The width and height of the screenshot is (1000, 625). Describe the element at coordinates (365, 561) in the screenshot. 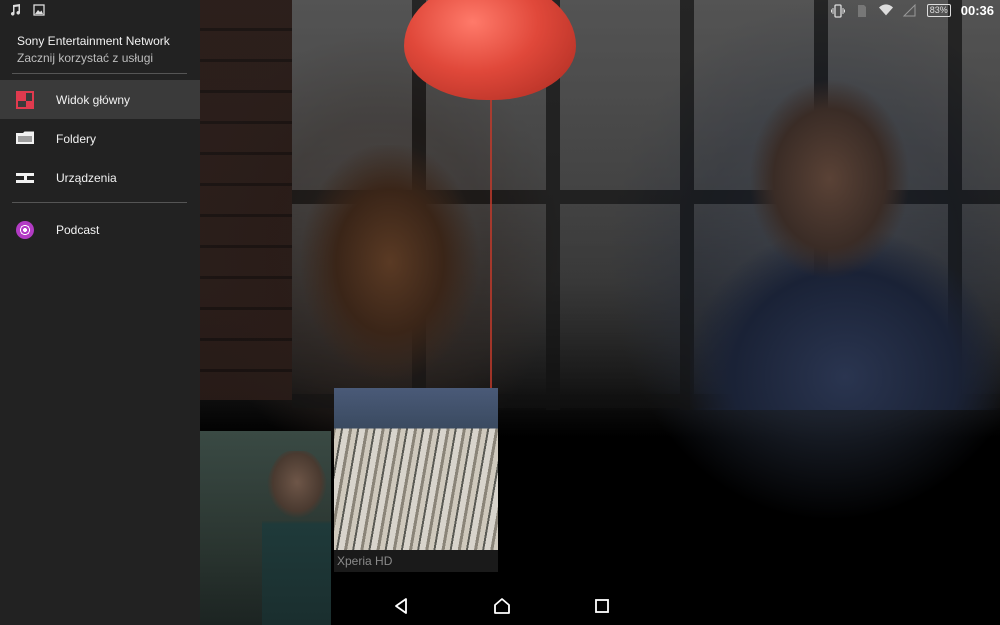

I see `thumbnail-caption: Xperia HD` at that location.